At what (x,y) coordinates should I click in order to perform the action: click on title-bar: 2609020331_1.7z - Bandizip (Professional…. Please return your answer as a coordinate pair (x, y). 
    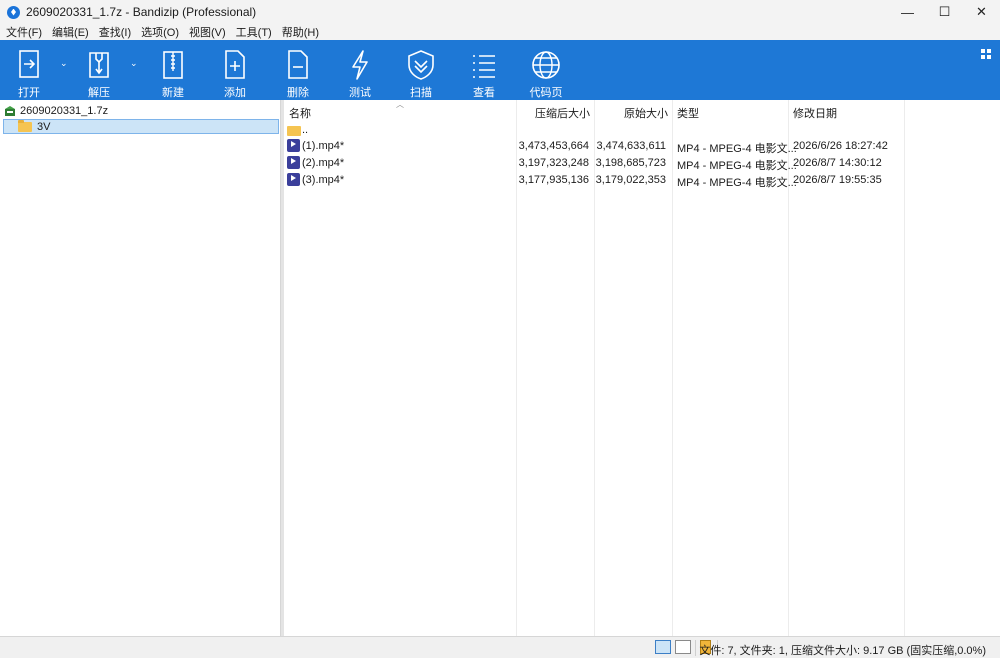
    Looking at the image, I should click on (500, 12).